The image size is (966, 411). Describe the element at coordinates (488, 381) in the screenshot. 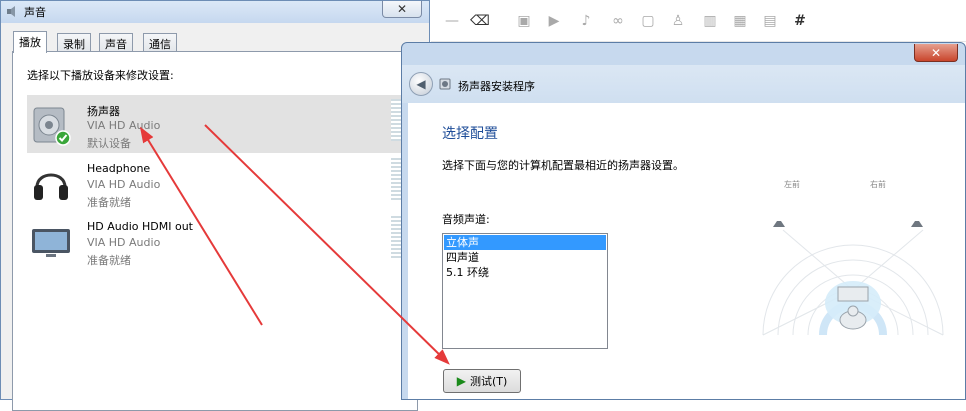

I see `test-button-label: 测试(T)` at that location.